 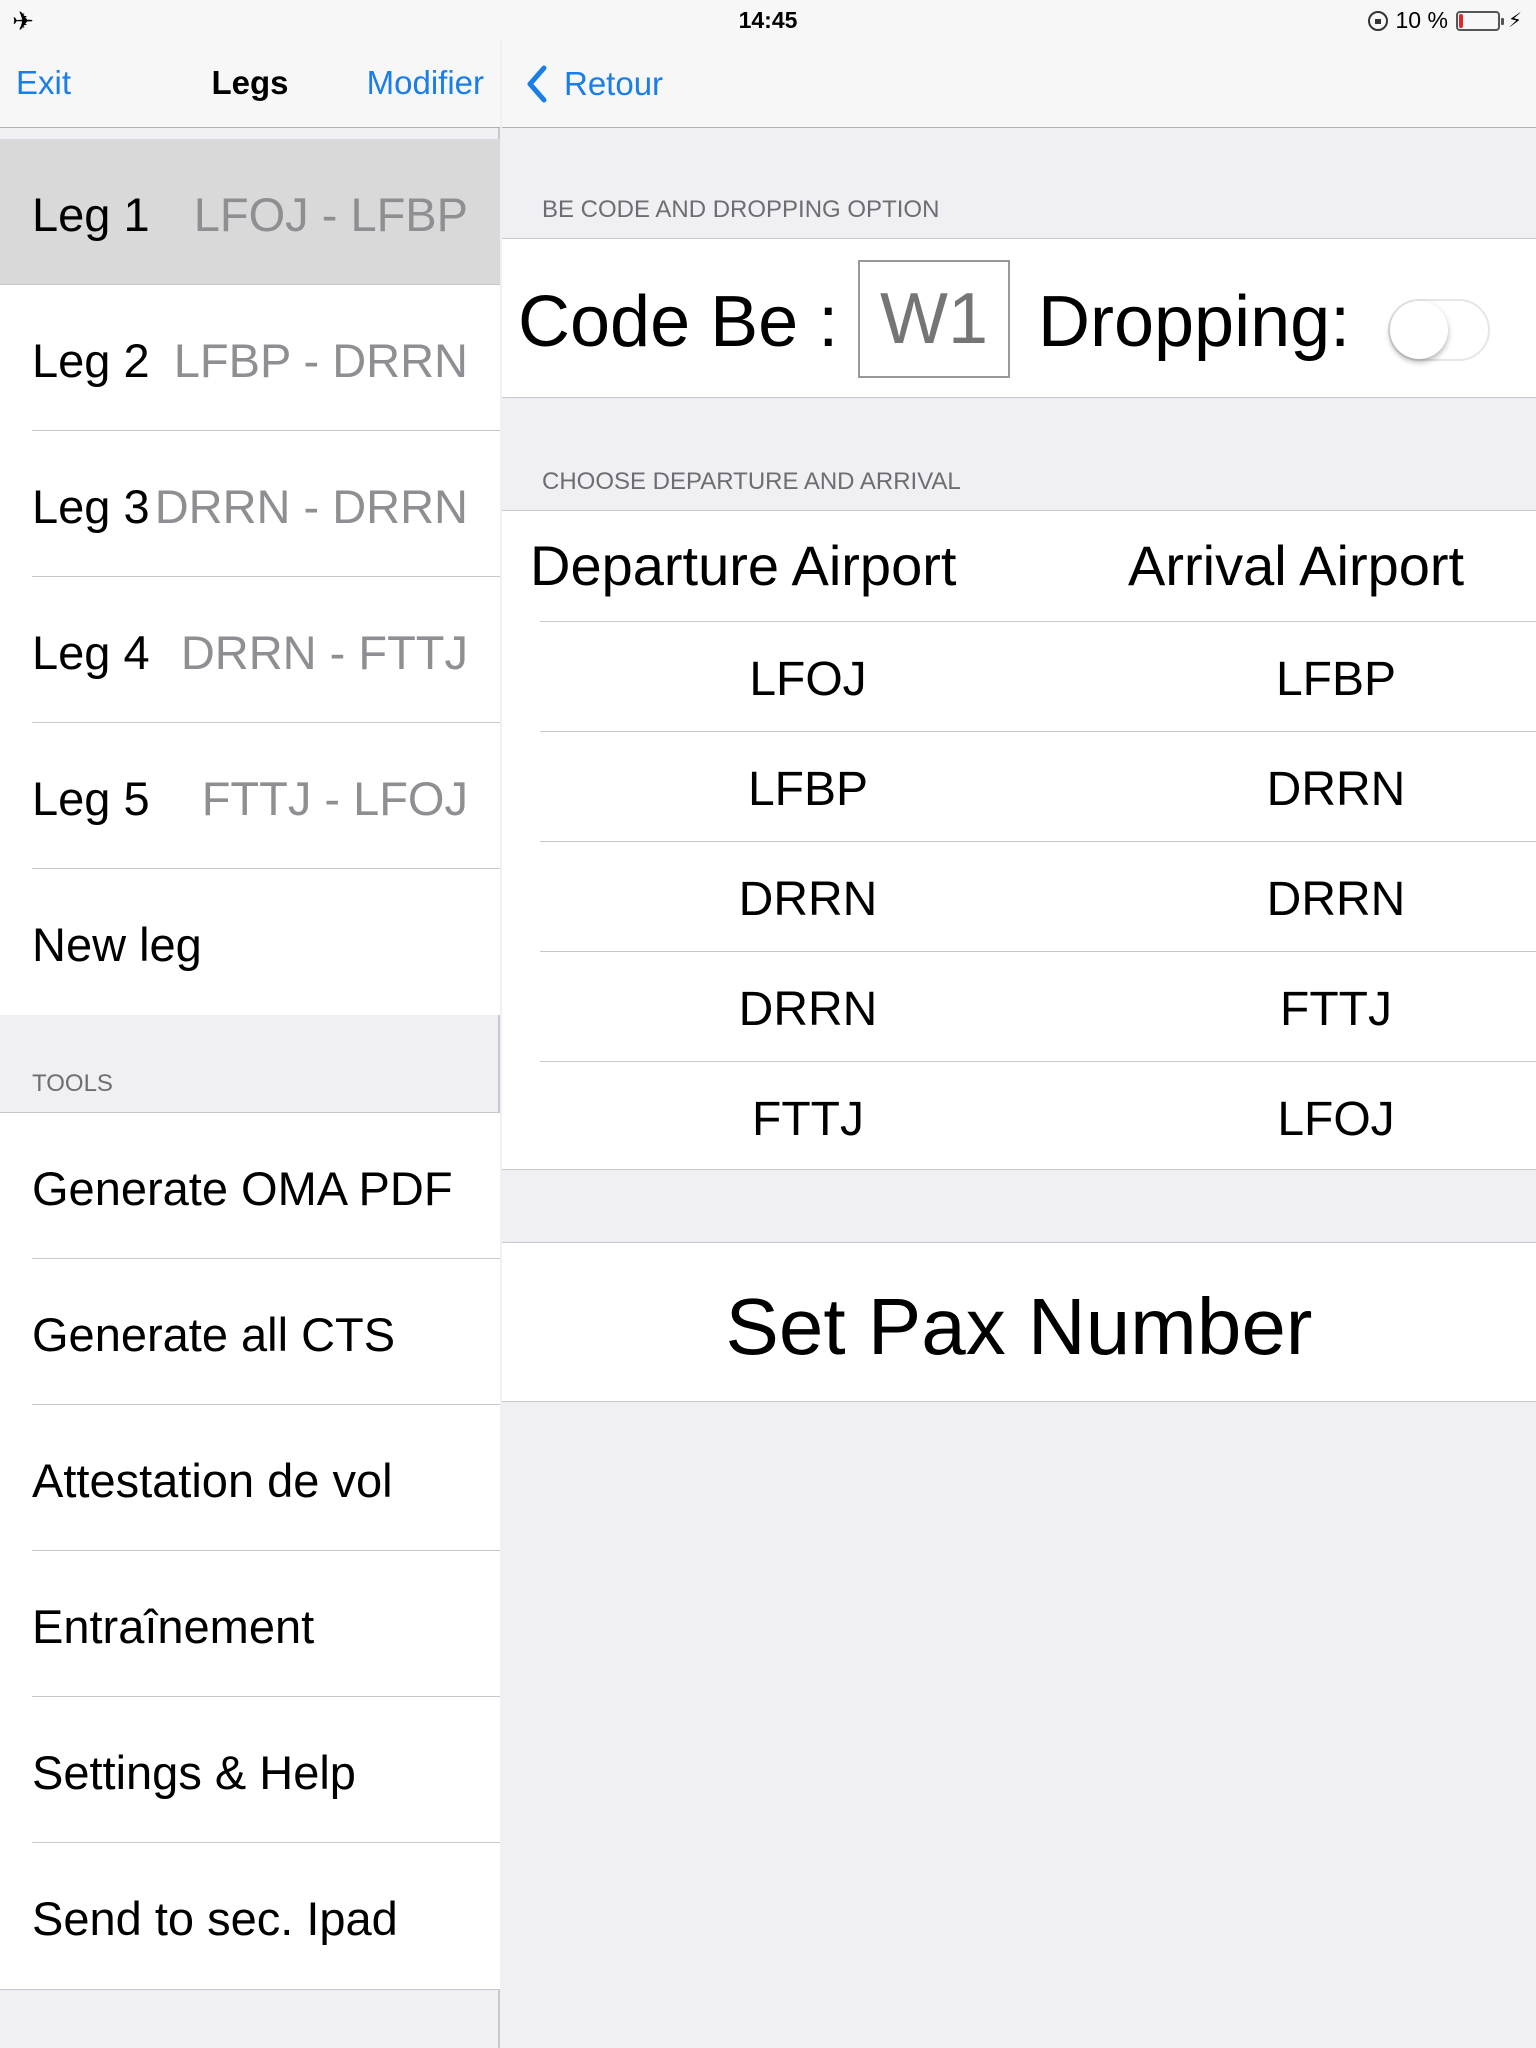 I want to click on tool-item: Send to sec. Ipad, so click(x=266, y=1916).